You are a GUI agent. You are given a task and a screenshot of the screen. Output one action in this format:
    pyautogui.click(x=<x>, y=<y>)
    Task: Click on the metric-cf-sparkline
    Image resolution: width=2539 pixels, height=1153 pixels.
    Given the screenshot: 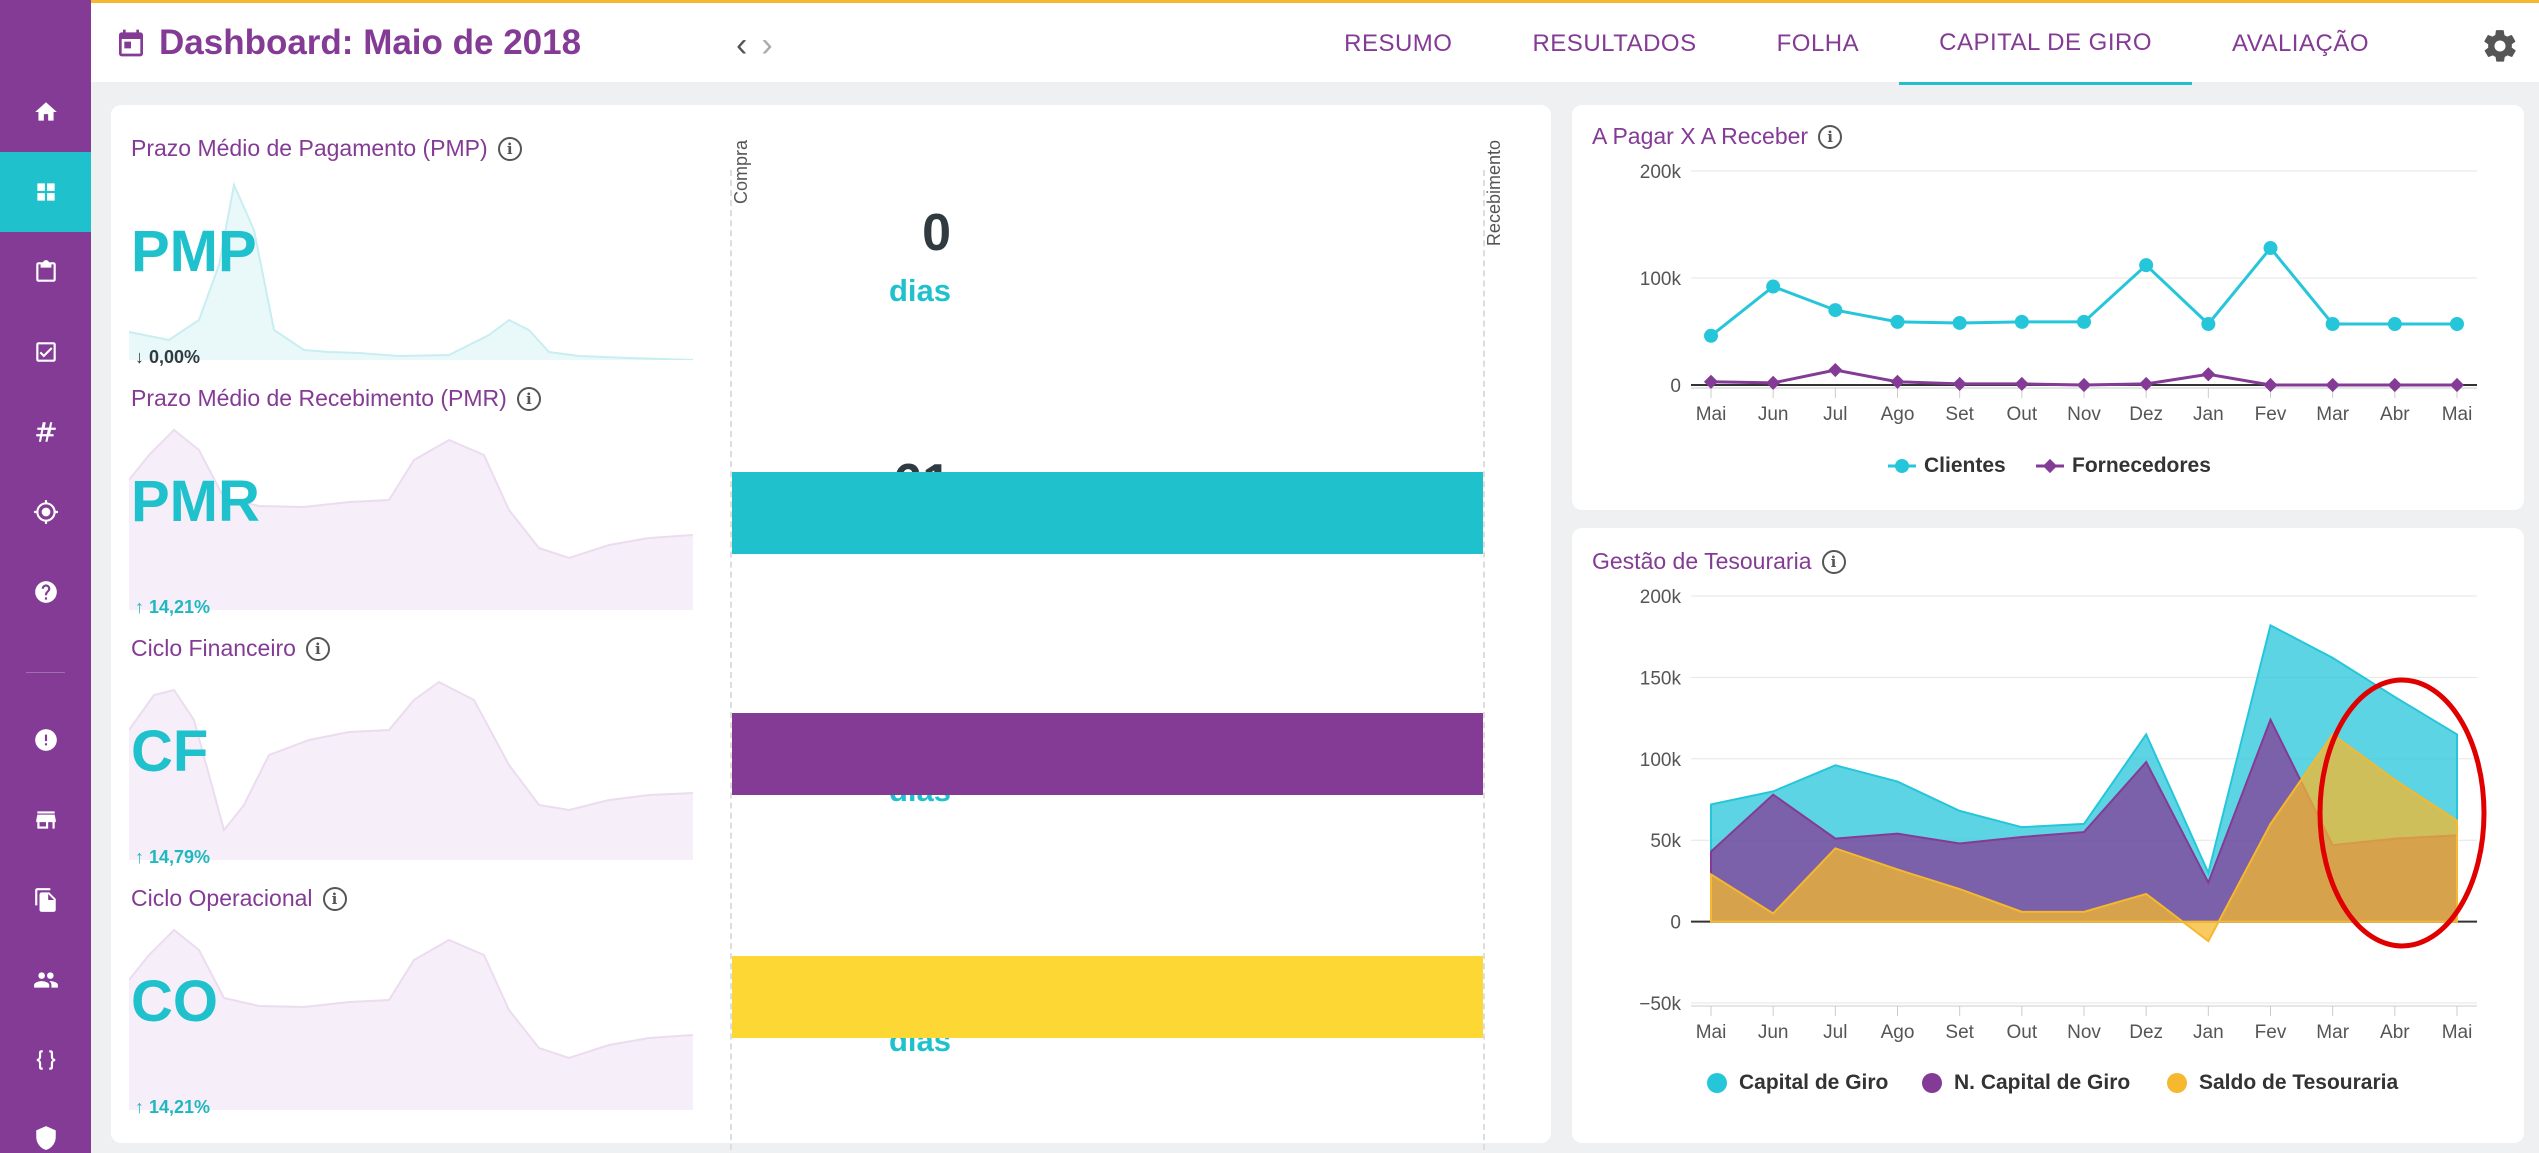 What is the action you would take?
    pyautogui.click(x=411, y=770)
    